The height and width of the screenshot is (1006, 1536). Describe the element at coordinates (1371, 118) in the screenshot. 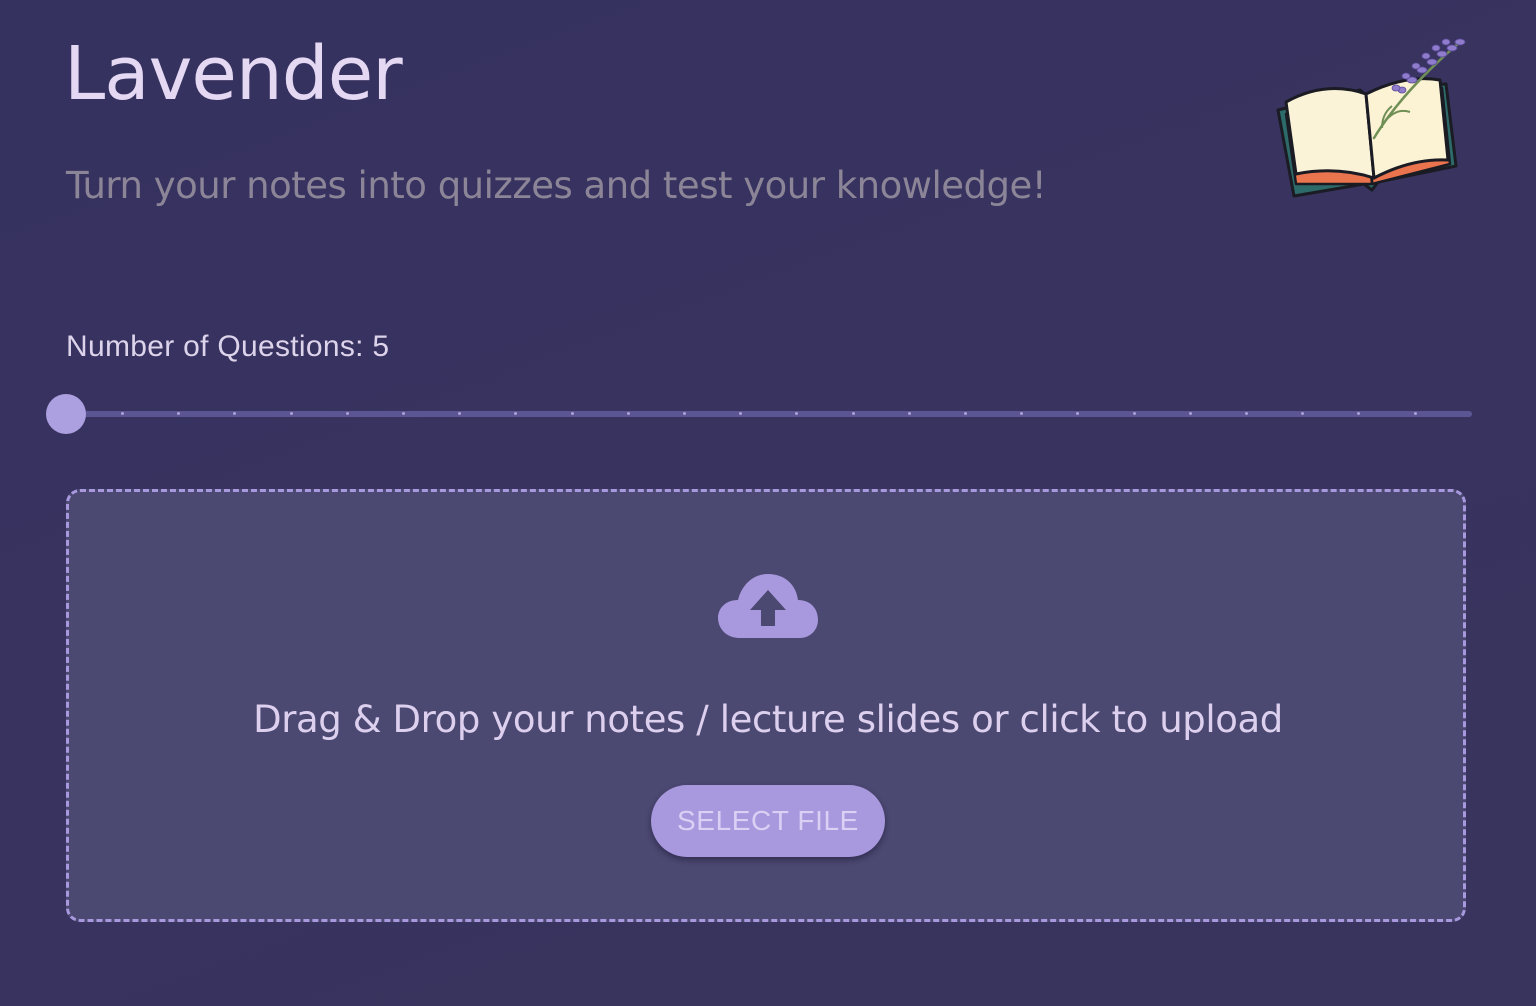

I see `open-book-with-lavender-icon` at that location.